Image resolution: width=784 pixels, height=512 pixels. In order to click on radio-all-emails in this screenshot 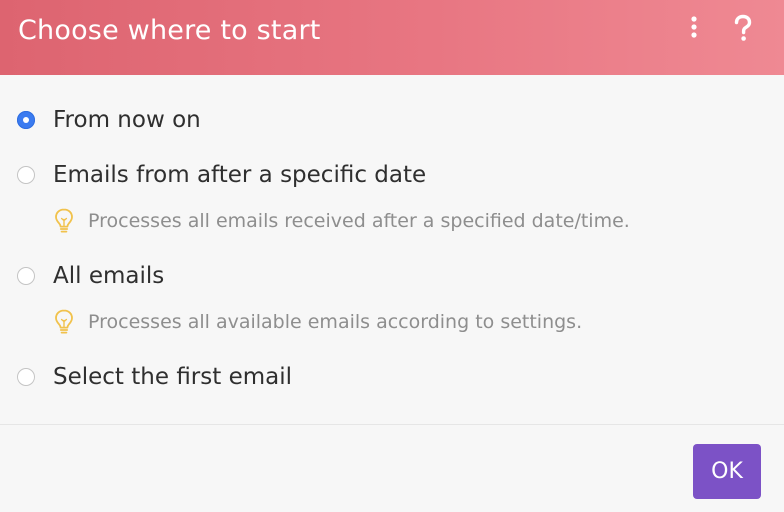, I will do `click(26, 276)`.